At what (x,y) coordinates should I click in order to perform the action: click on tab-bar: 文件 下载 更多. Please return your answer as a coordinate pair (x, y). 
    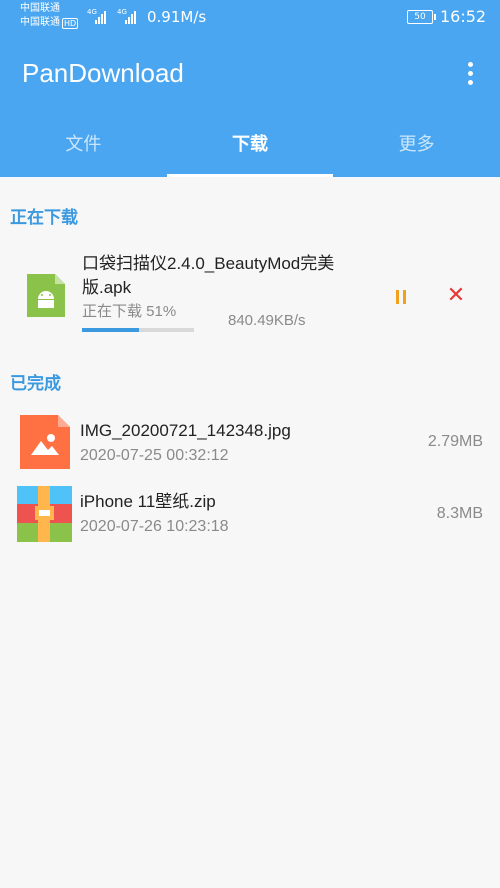
    Looking at the image, I should click on (250, 147).